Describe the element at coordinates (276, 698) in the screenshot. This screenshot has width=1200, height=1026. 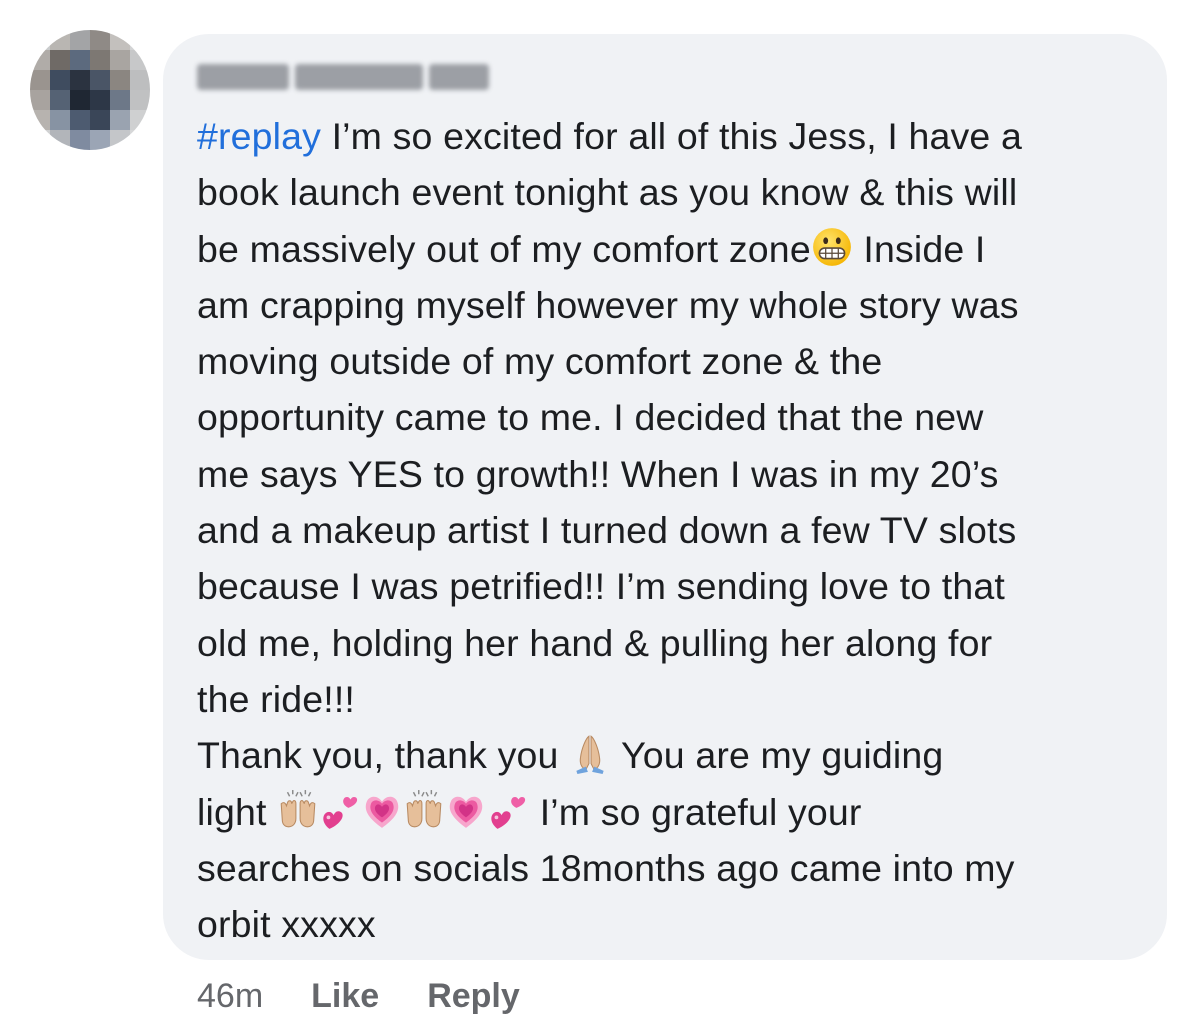
I see `comment-line: the ride!!!` at that location.